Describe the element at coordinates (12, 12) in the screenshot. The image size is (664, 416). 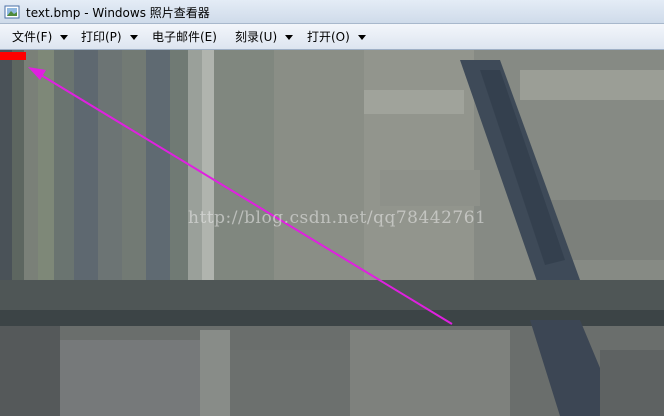
I see `photo-viewer-icon` at that location.